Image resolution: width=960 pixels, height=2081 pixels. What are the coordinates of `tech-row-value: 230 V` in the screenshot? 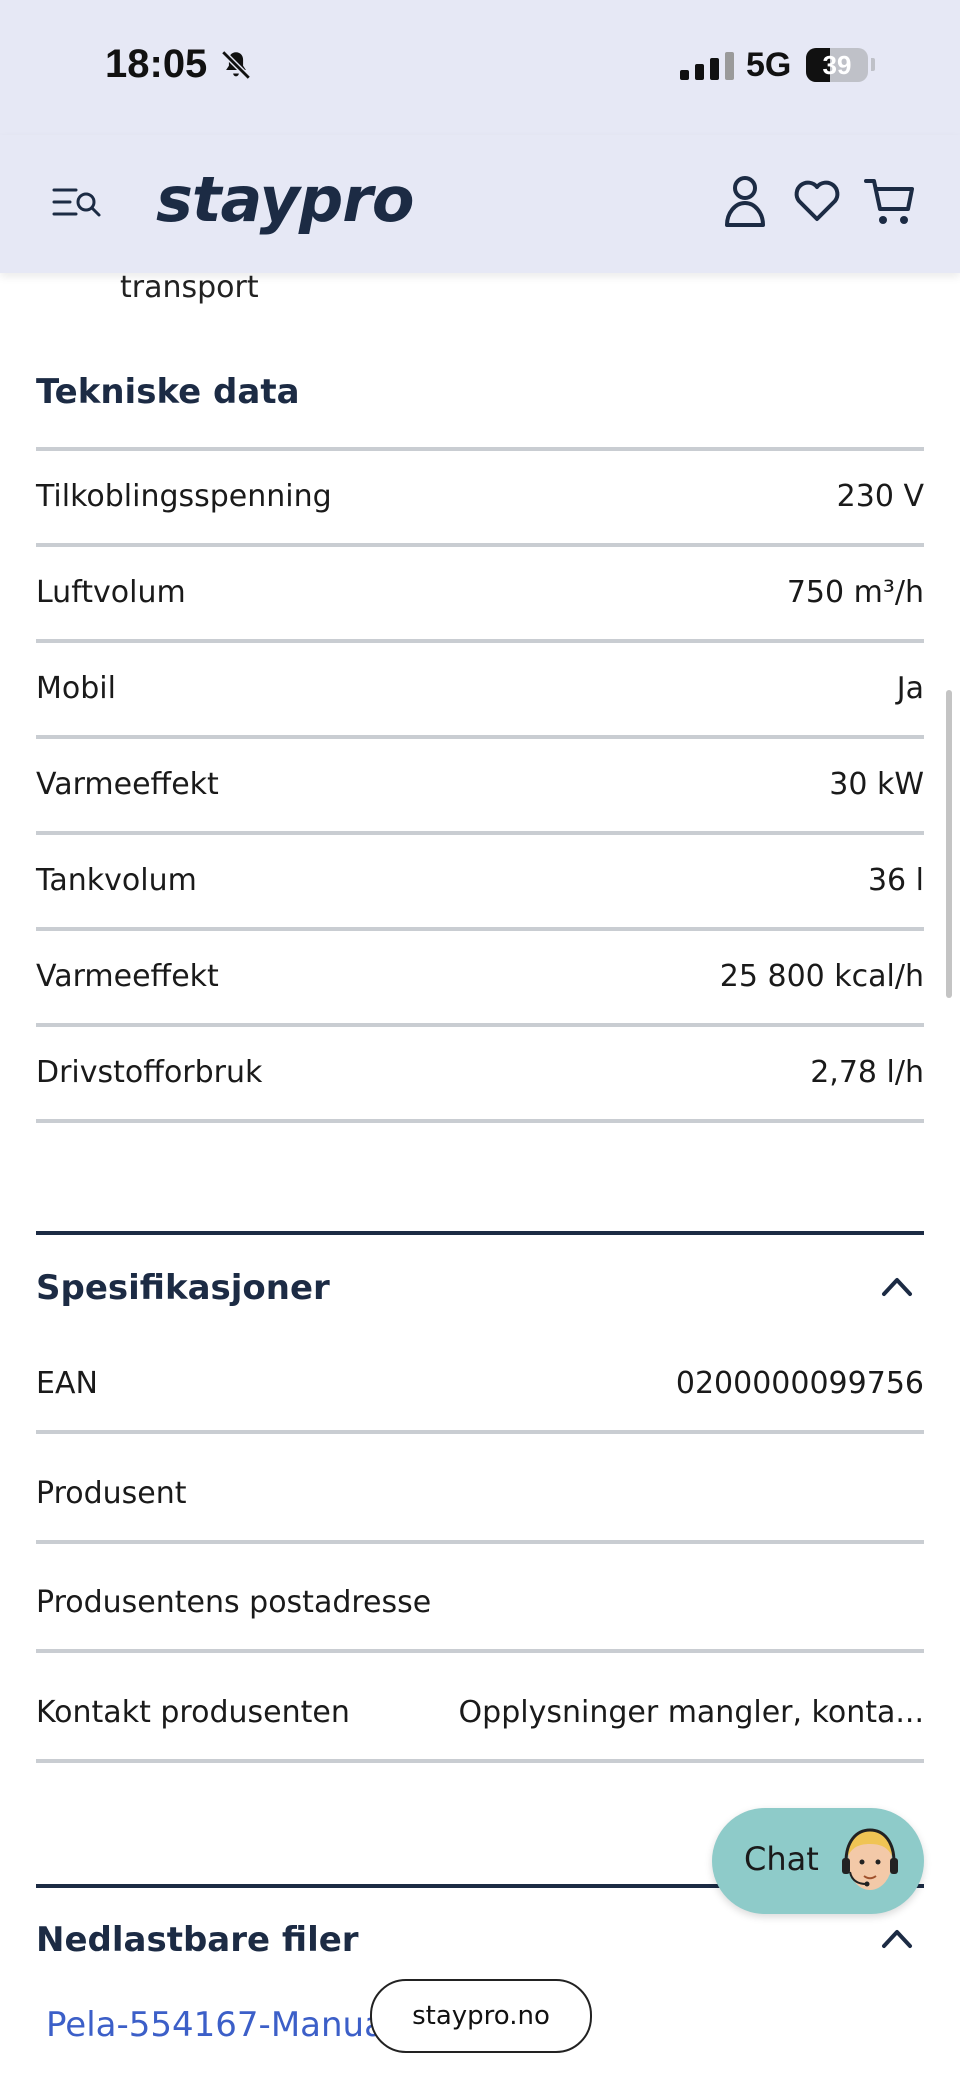 It's located at (880, 496).